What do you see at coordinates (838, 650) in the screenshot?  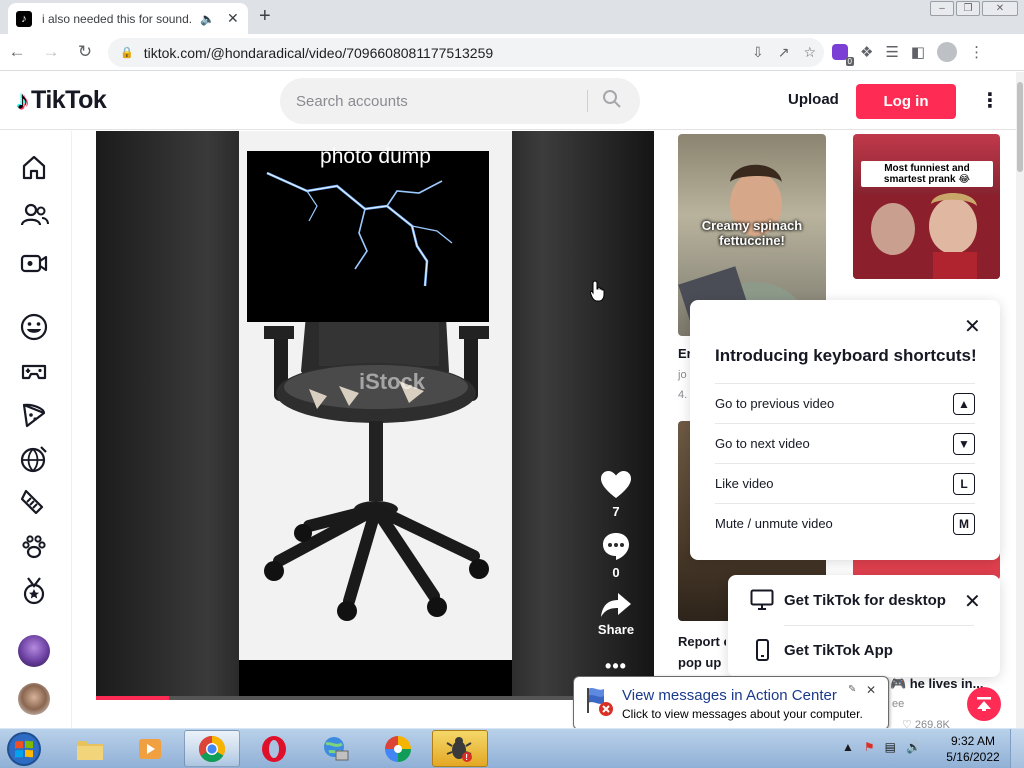 I see `mobile-app-label: Get TikTok App` at bounding box center [838, 650].